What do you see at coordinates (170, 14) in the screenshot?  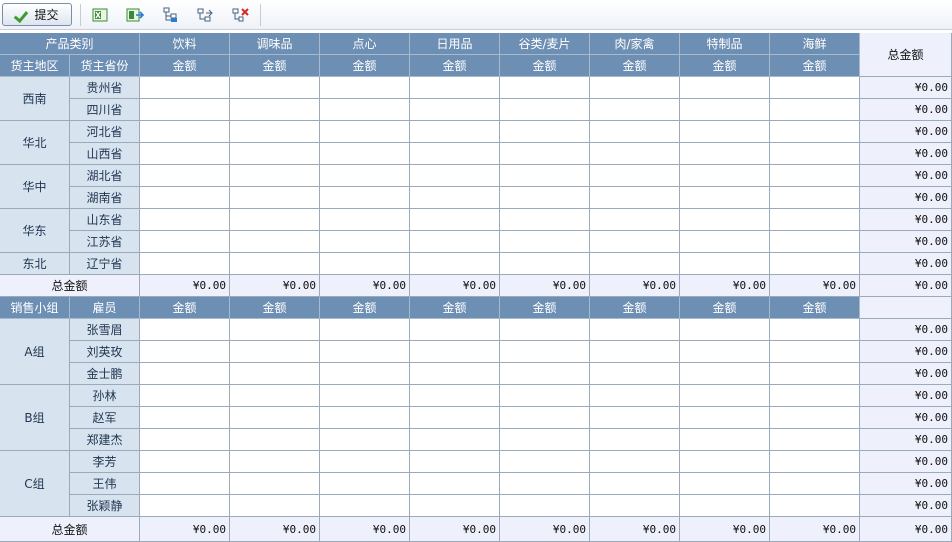 I see `tree-expand-icon` at bounding box center [170, 14].